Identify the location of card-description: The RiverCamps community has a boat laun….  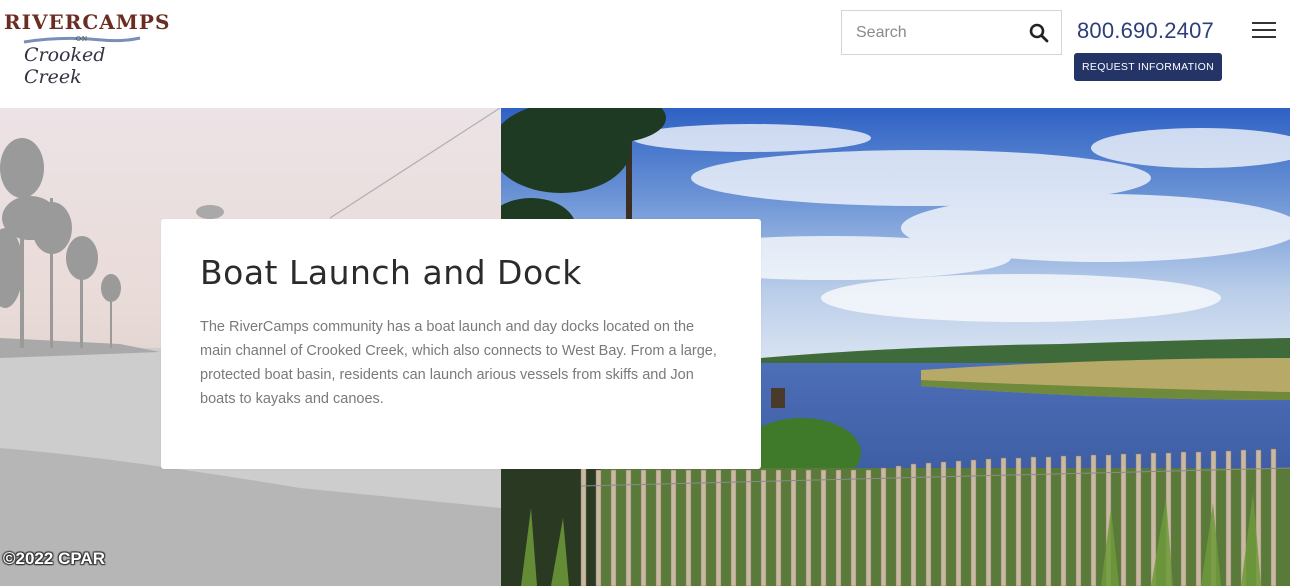
(458, 363).